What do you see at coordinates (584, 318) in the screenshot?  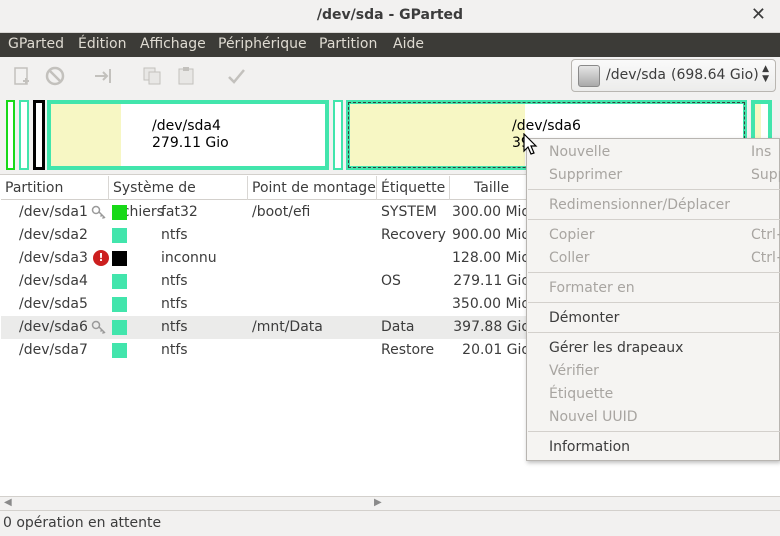 I see `menu-item-demonter: Démonter` at bounding box center [584, 318].